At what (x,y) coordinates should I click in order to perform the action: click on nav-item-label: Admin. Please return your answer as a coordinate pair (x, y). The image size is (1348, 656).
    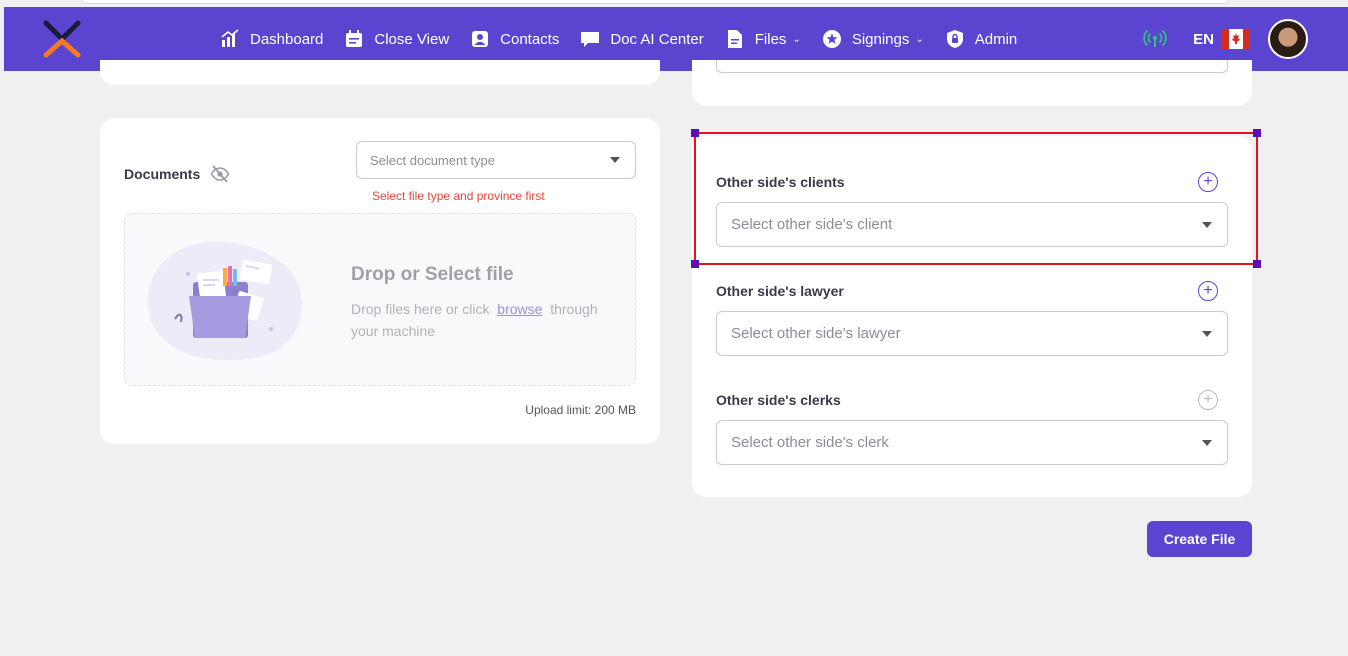
    Looking at the image, I should click on (996, 39).